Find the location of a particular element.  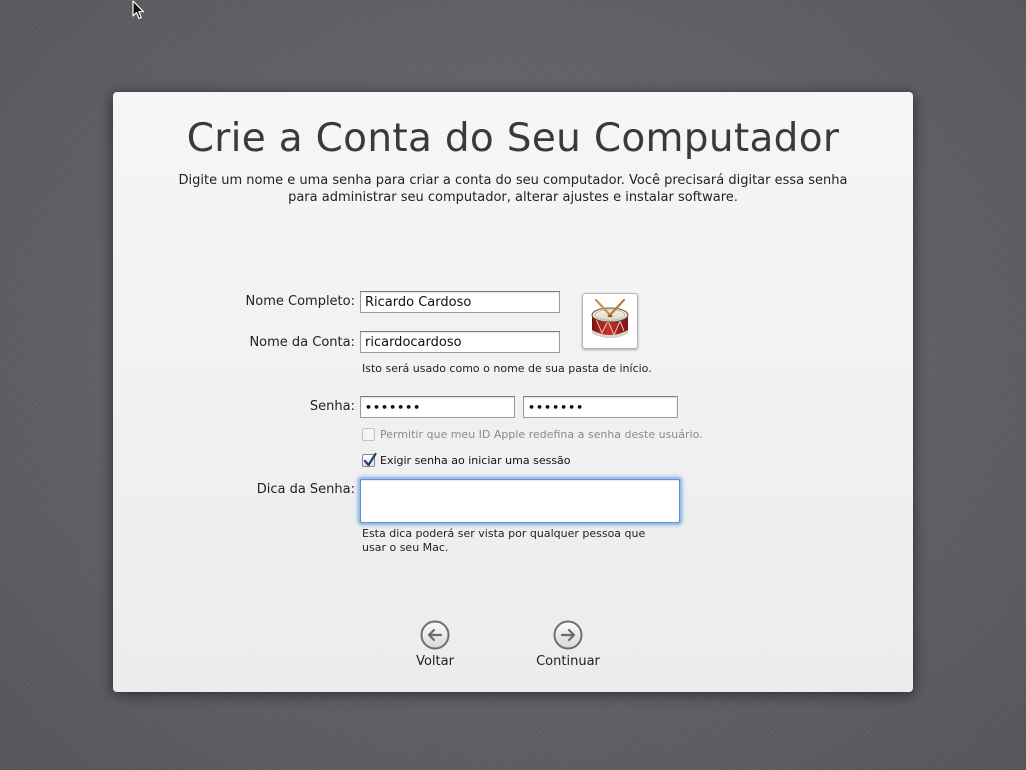

drum-icon is located at coordinates (610, 318).